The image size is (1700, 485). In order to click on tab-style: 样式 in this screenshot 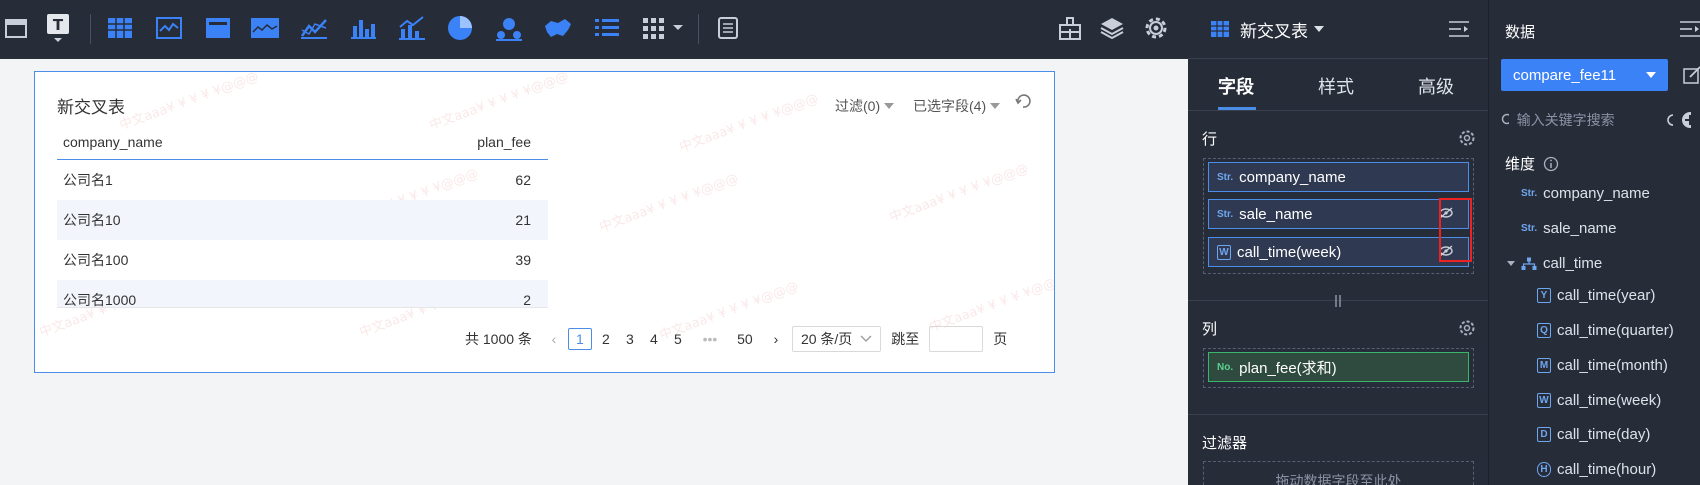, I will do `click(1336, 86)`.